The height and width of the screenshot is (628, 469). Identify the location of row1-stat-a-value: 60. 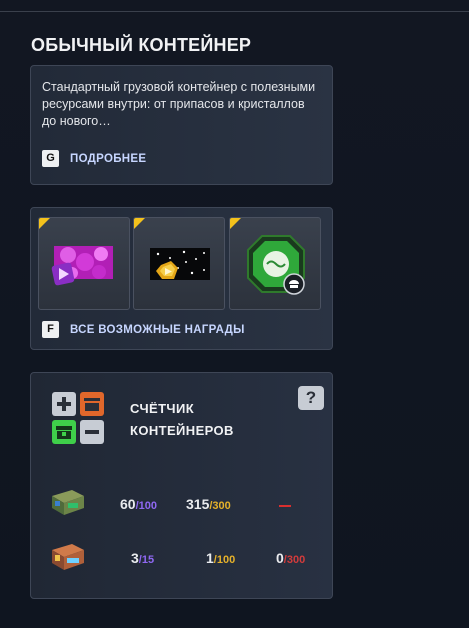
(128, 504).